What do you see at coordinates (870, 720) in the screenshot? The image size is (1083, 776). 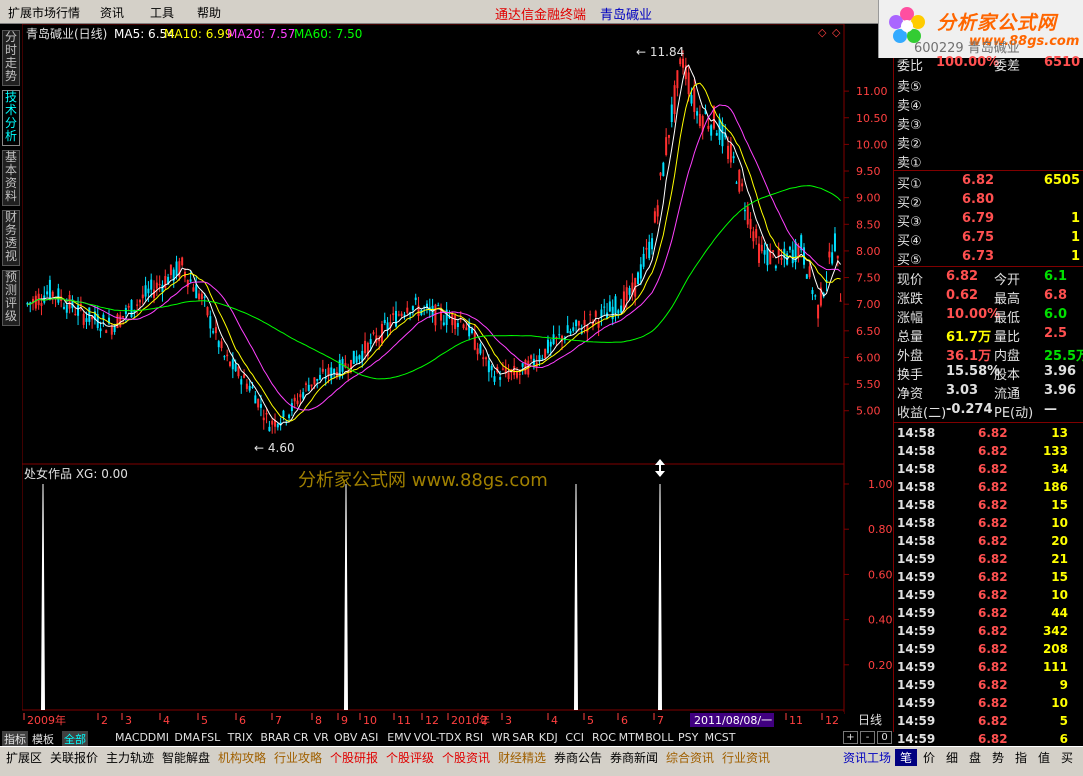 I see `period-label: 日线` at bounding box center [870, 720].